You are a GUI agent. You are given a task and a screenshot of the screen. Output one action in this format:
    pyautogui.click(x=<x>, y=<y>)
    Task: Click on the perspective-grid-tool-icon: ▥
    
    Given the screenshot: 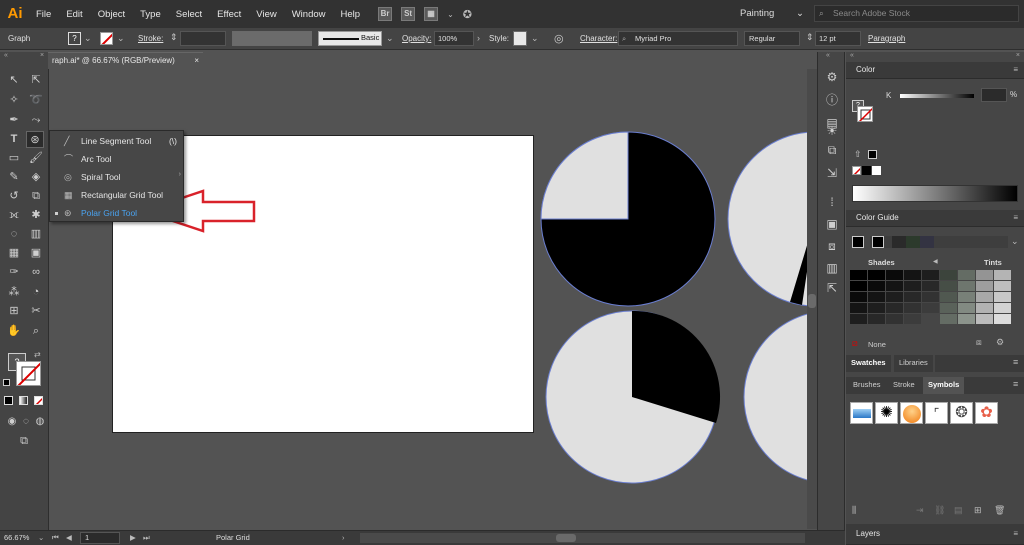 What is the action you would take?
    pyautogui.click(x=36, y=234)
    